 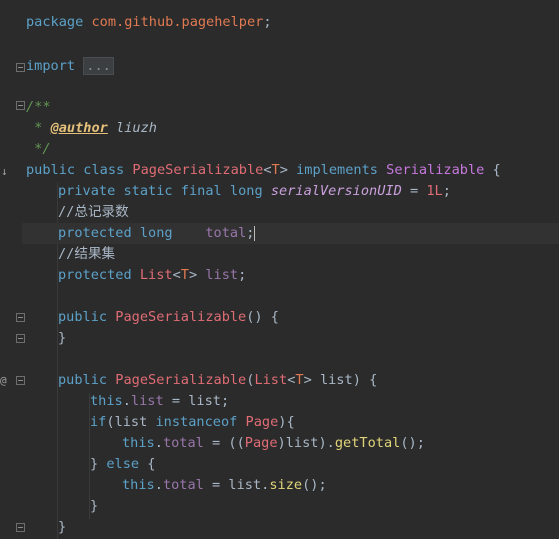 I want to click on comment-list: //结果集, so click(x=87, y=254).